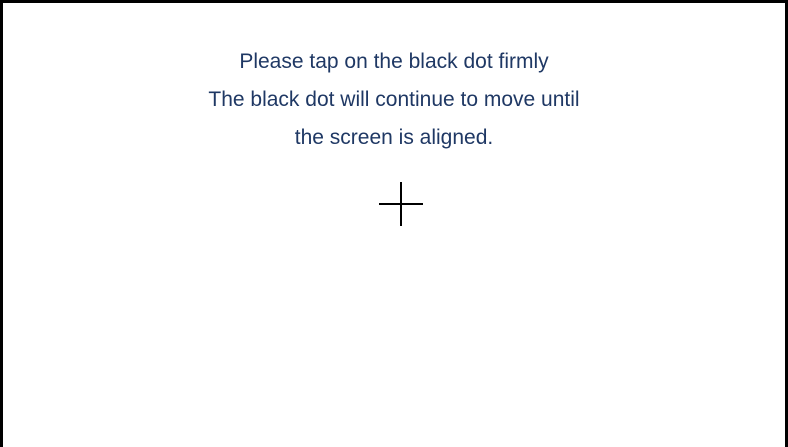 The image size is (788, 447). I want to click on crosshair-vertical-stroke, so click(401, 204).